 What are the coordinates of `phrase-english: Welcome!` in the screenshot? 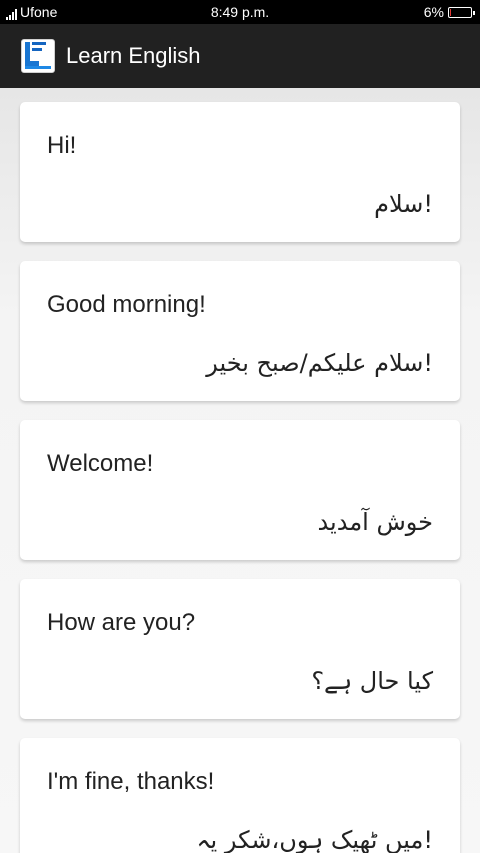 It's located at (100, 463).